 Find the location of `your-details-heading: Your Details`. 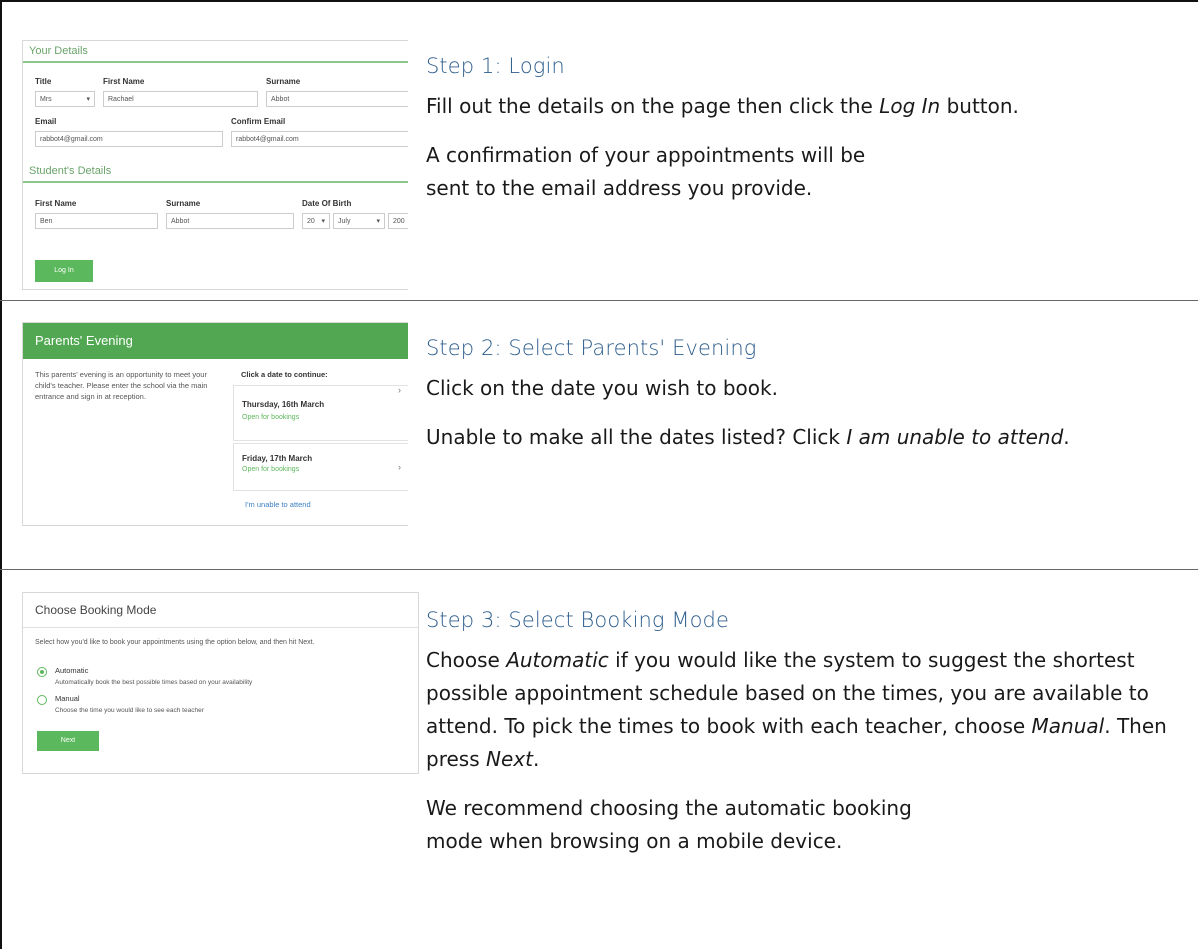

your-details-heading: Your Details is located at coordinates (215, 52).